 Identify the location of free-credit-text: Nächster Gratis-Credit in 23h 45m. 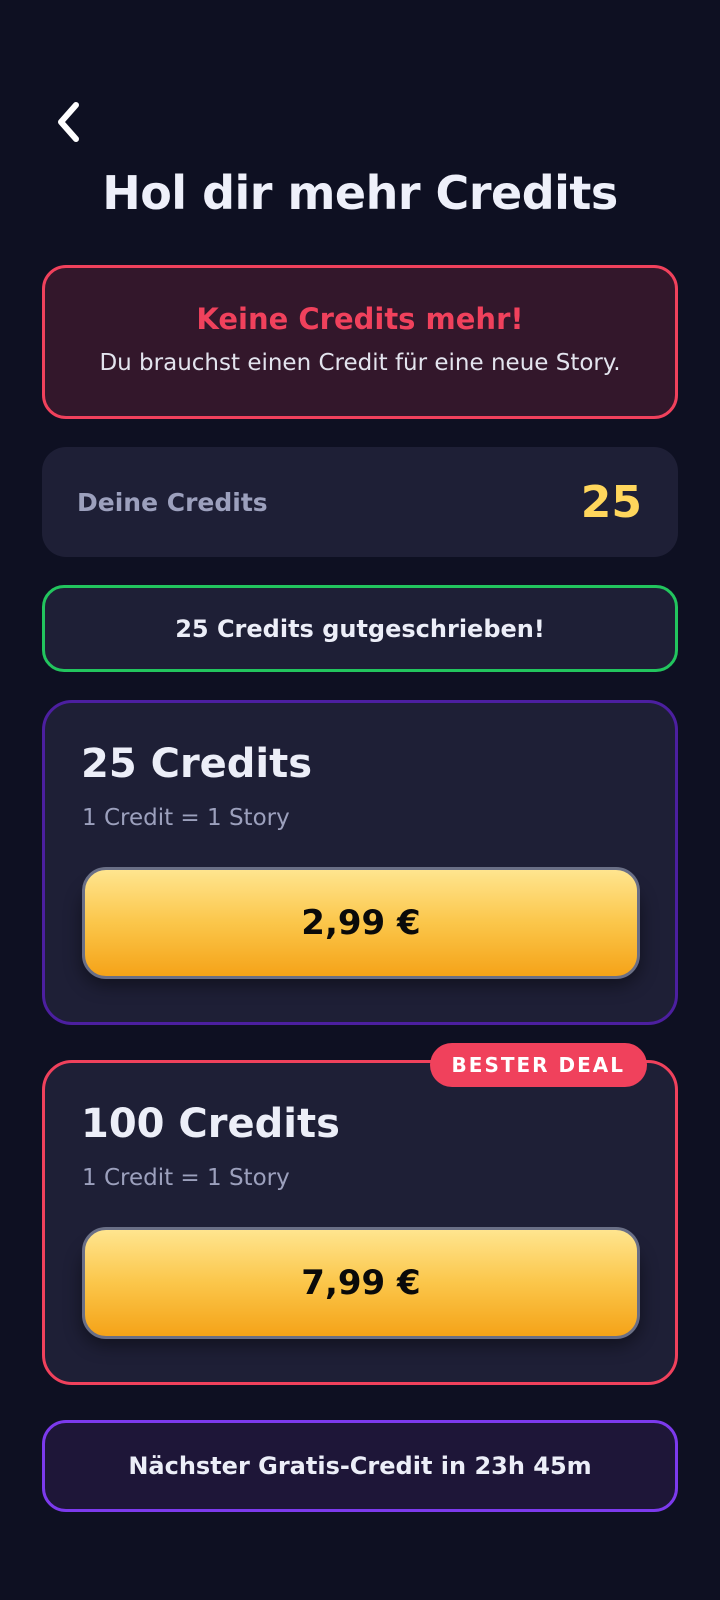
(360, 1466).